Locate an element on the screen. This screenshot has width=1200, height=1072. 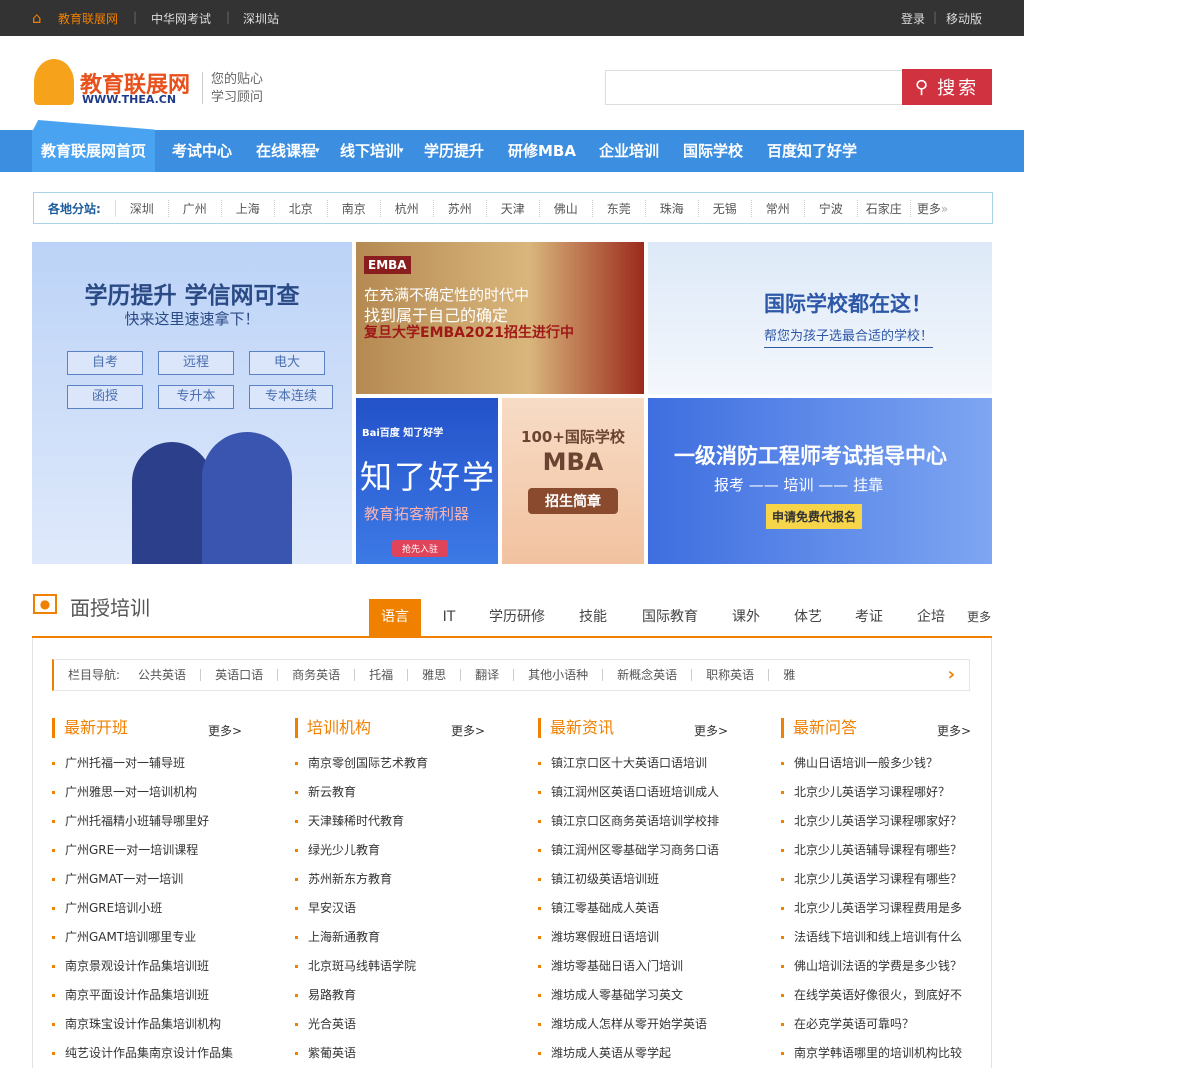
banner-btn: 专升本 is located at coordinates (196, 397).